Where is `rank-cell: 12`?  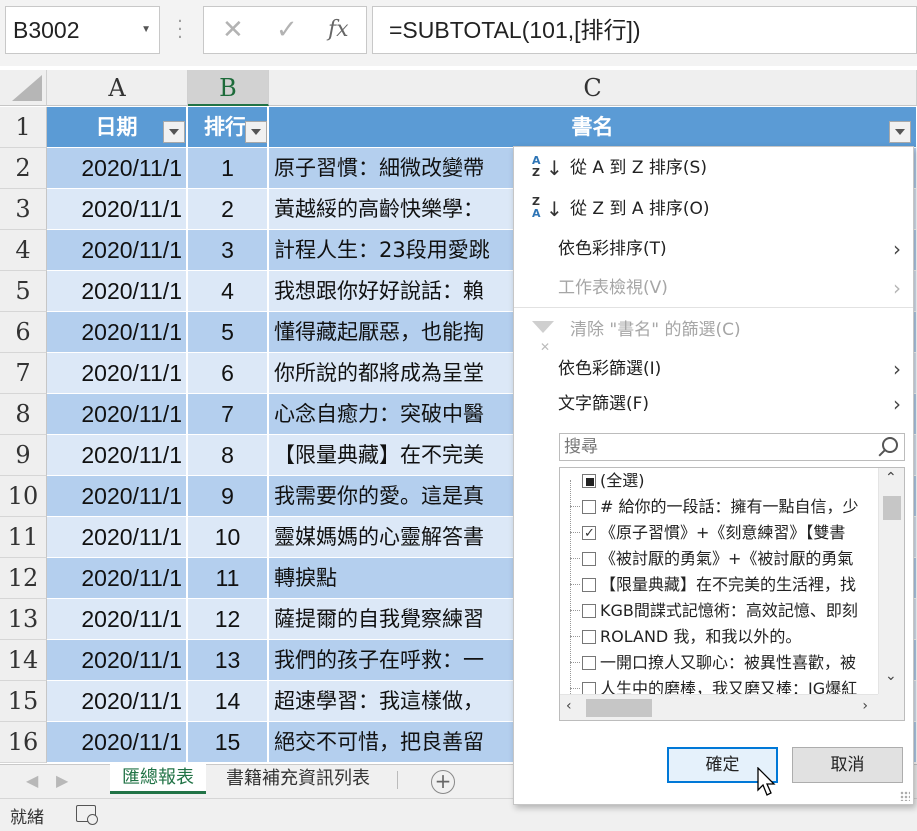
rank-cell: 12 is located at coordinates (228, 619).